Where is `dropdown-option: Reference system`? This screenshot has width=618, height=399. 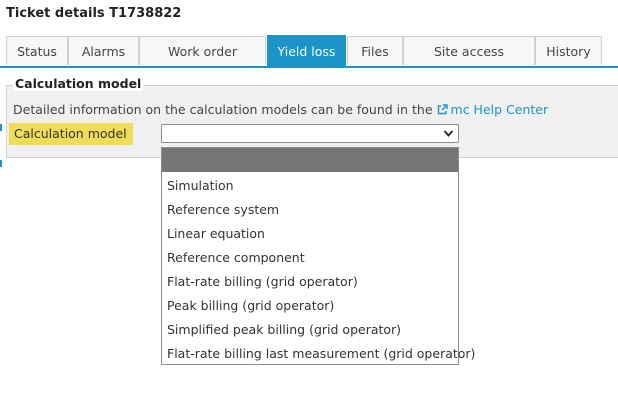 dropdown-option: Reference system is located at coordinates (310, 210).